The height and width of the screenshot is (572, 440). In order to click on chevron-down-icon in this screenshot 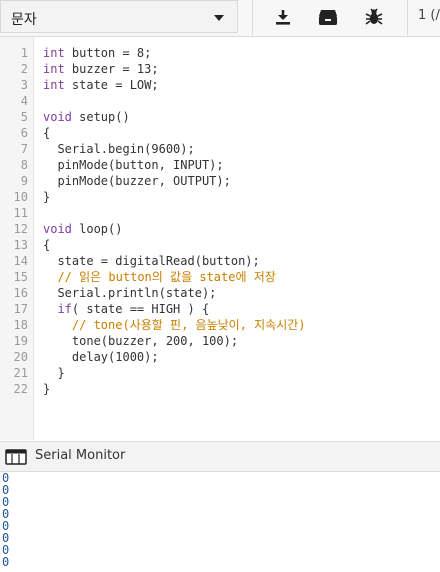, I will do `click(219, 18)`.